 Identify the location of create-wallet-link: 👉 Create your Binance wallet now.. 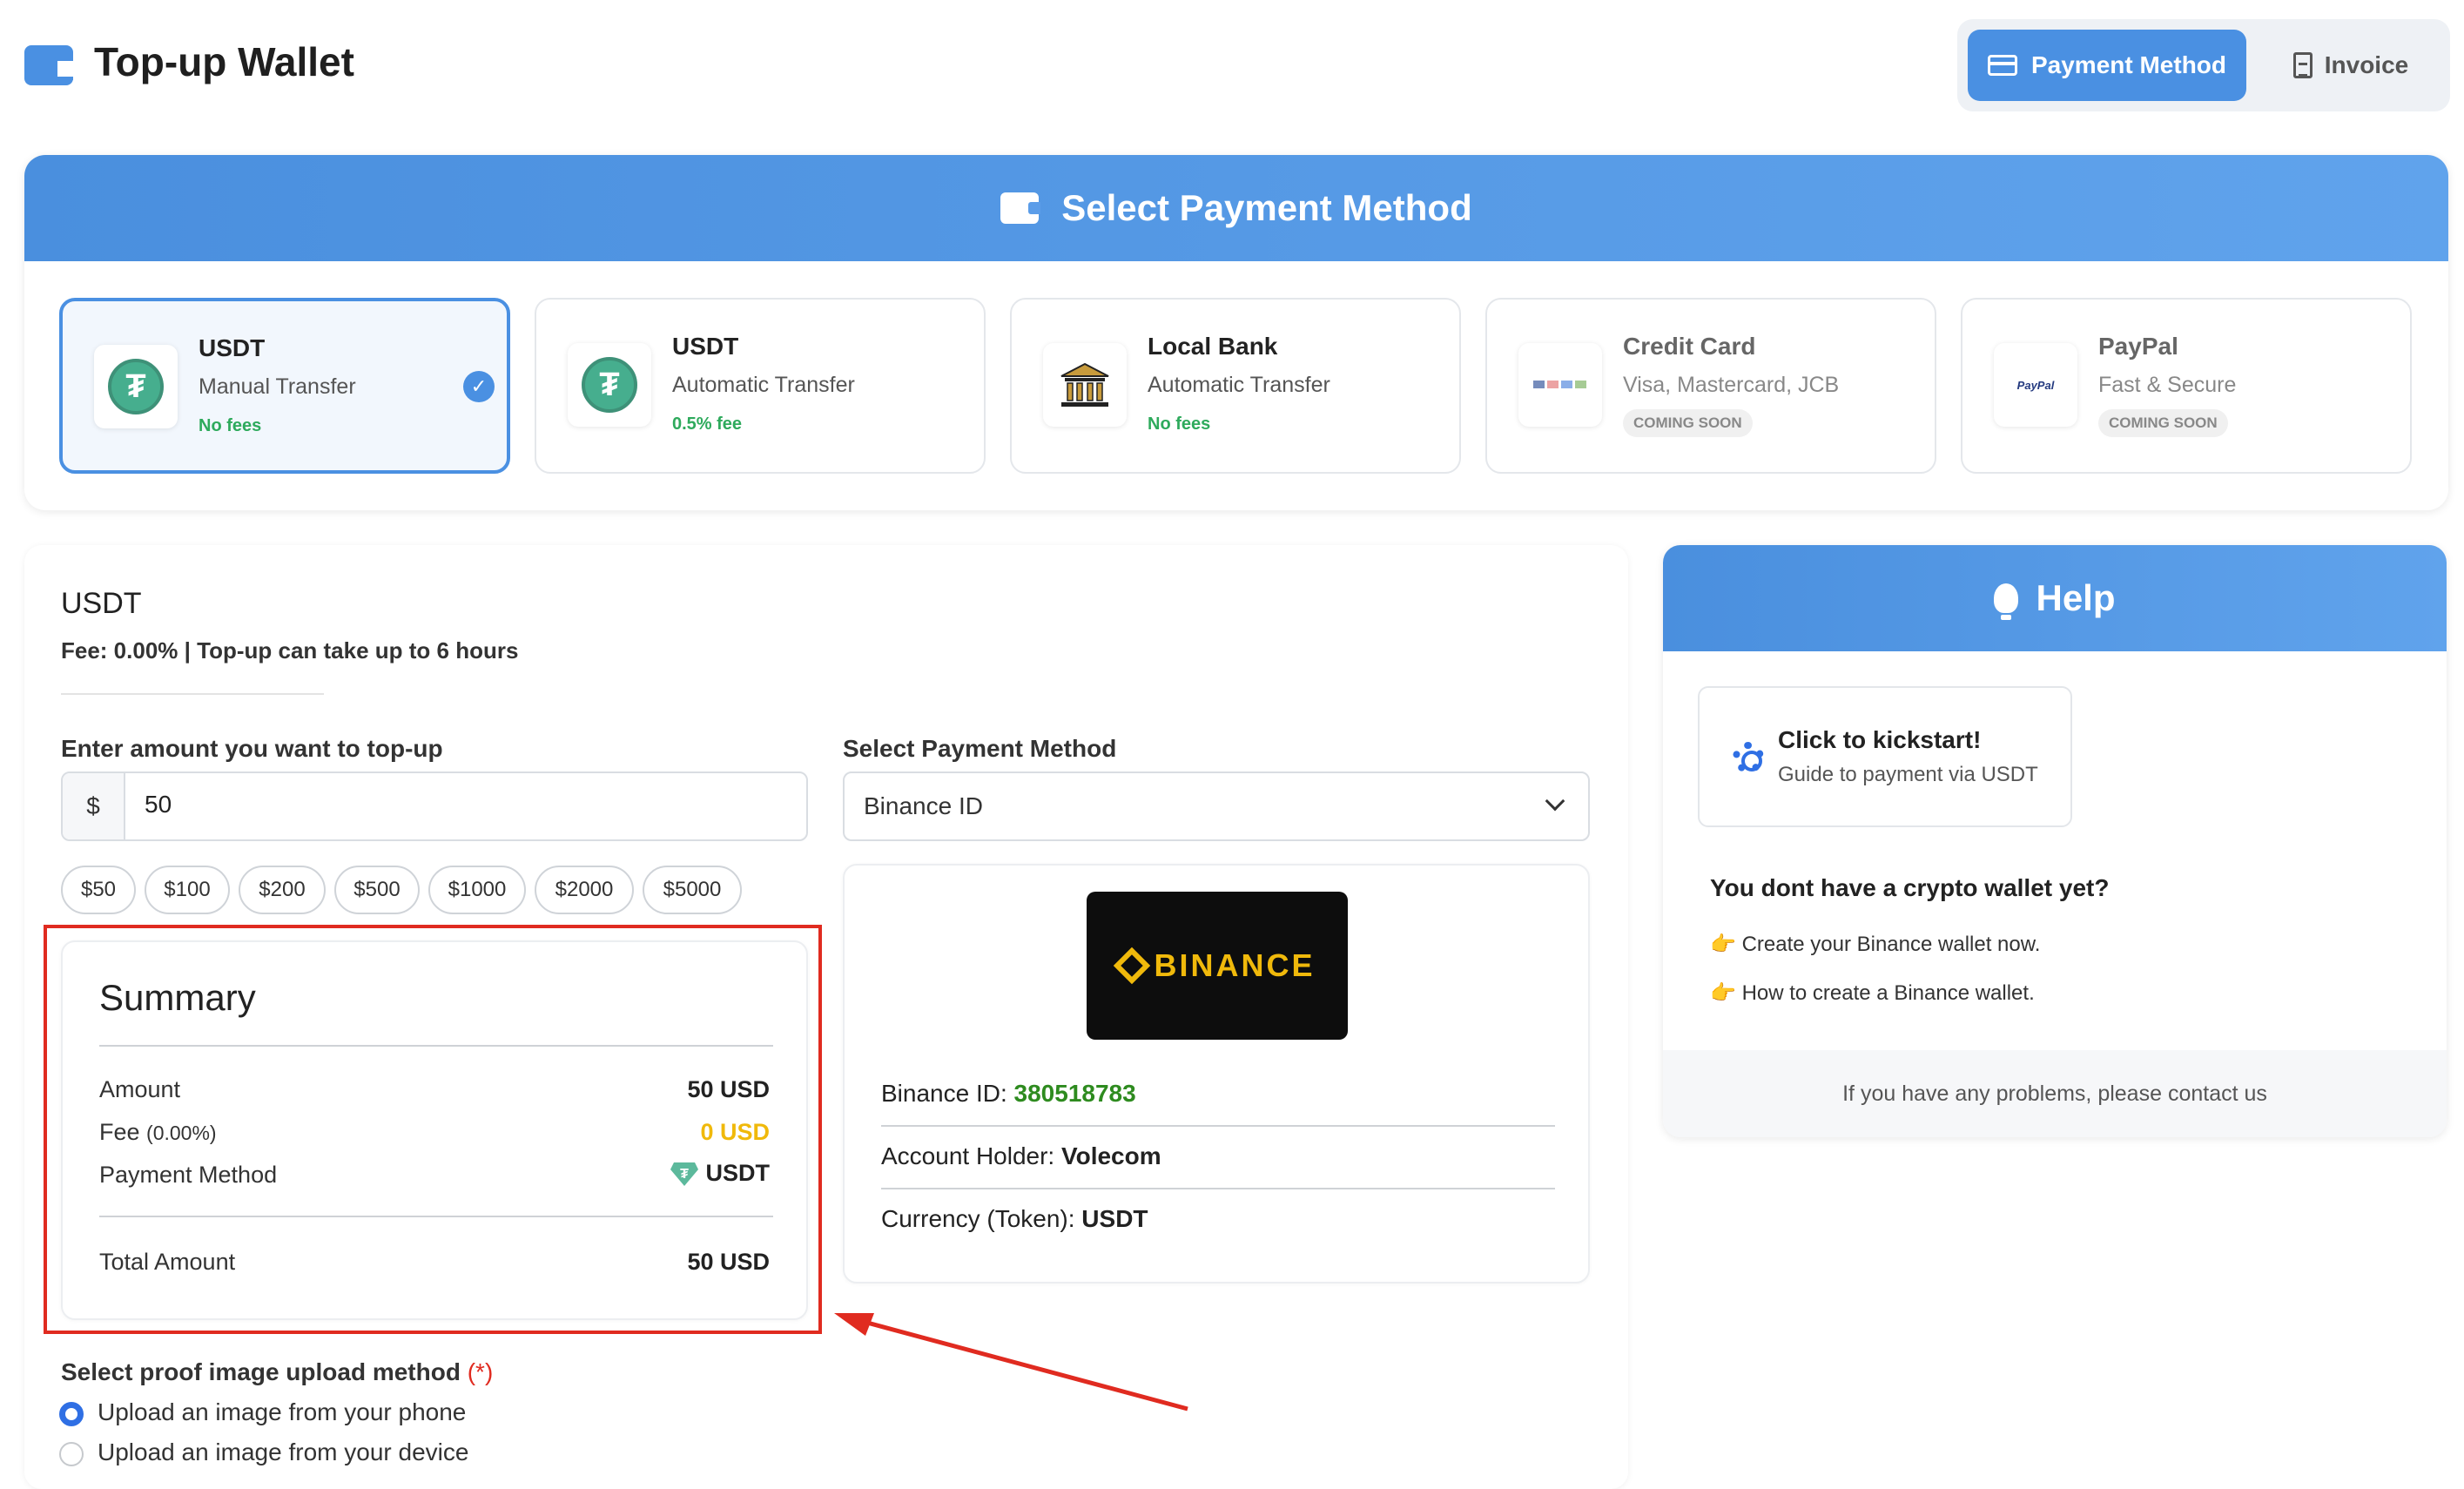
(1875, 944).